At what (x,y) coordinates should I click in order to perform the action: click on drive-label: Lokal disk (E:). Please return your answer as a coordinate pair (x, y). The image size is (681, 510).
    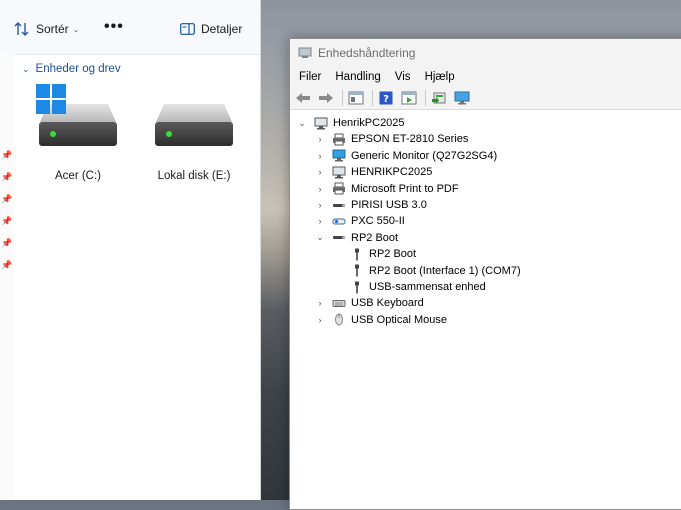
    Looking at the image, I should click on (194, 176).